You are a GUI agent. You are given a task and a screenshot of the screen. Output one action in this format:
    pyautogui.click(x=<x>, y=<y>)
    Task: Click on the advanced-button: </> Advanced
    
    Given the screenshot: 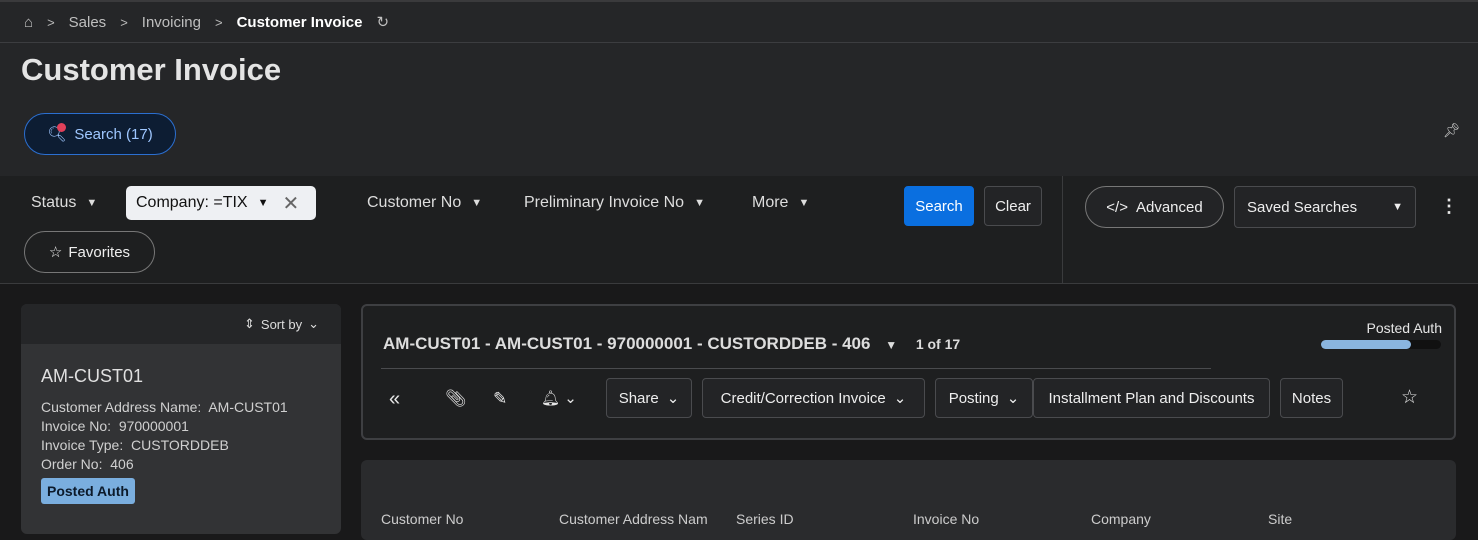 What is the action you would take?
    pyautogui.click(x=1154, y=207)
    